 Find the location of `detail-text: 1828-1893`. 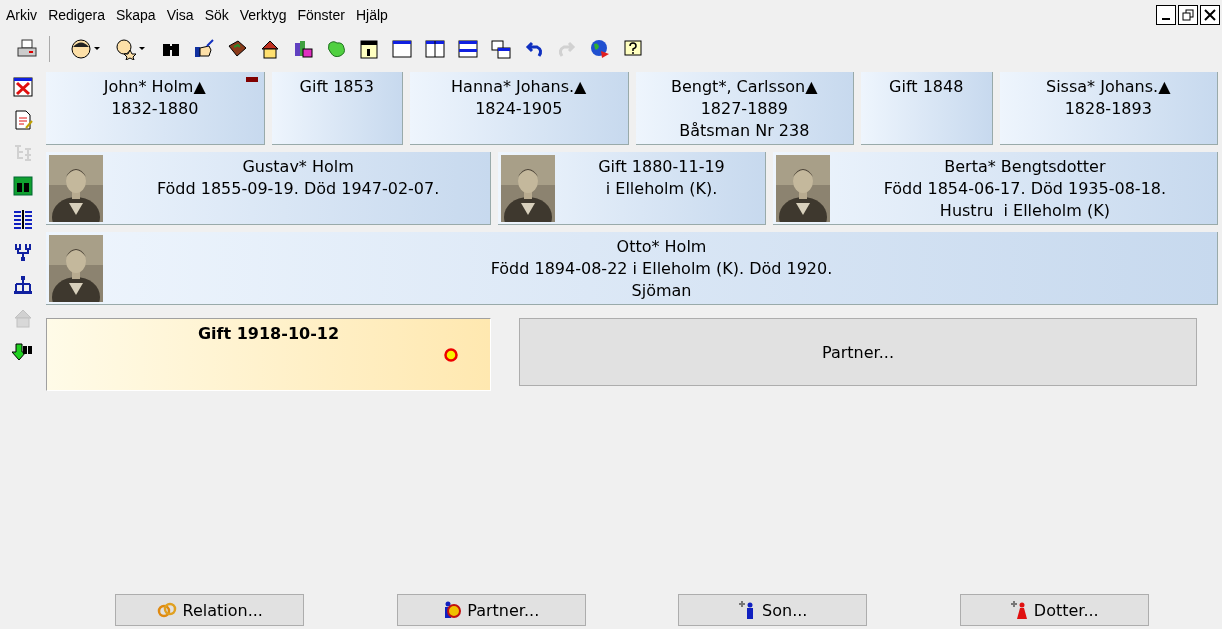

detail-text: 1828-1893 is located at coordinates (1108, 109).